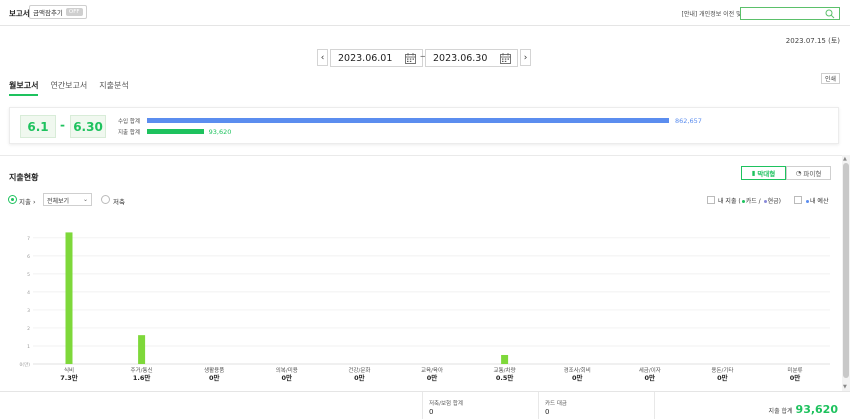 The width and height of the screenshot is (850, 419). I want to click on search-icon, so click(830, 14).